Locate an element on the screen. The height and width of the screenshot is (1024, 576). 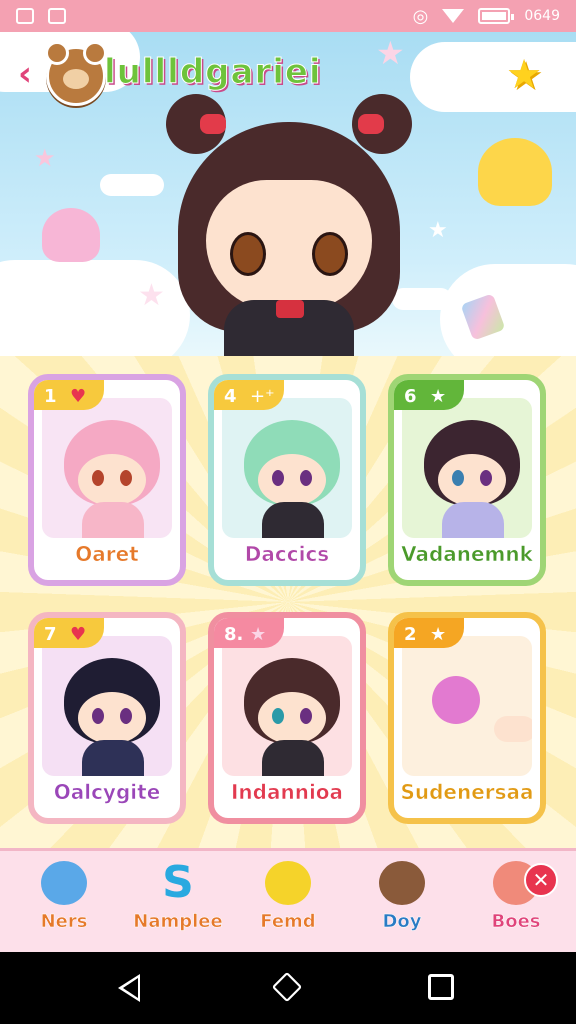
bear-logo-icon is located at coordinates (76, 73).